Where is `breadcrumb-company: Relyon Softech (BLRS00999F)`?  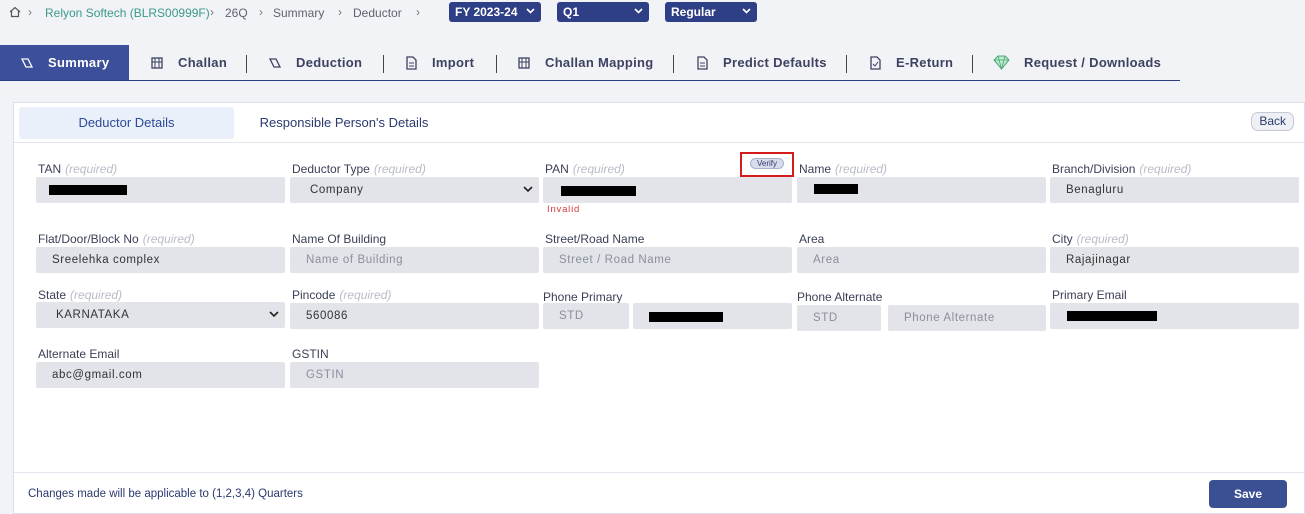 breadcrumb-company: Relyon Softech (BLRS00999F) is located at coordinates (127, 13).